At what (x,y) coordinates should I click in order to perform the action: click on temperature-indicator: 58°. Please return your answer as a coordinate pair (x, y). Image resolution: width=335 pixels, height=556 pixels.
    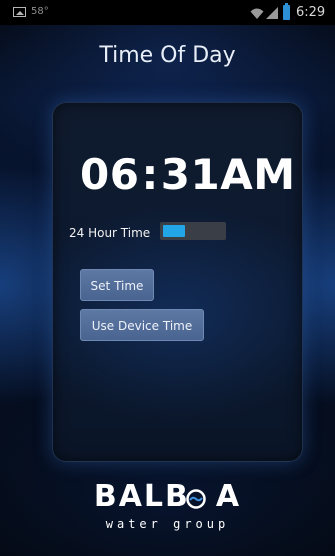
    Looking at the image, I should click on (40, 11).